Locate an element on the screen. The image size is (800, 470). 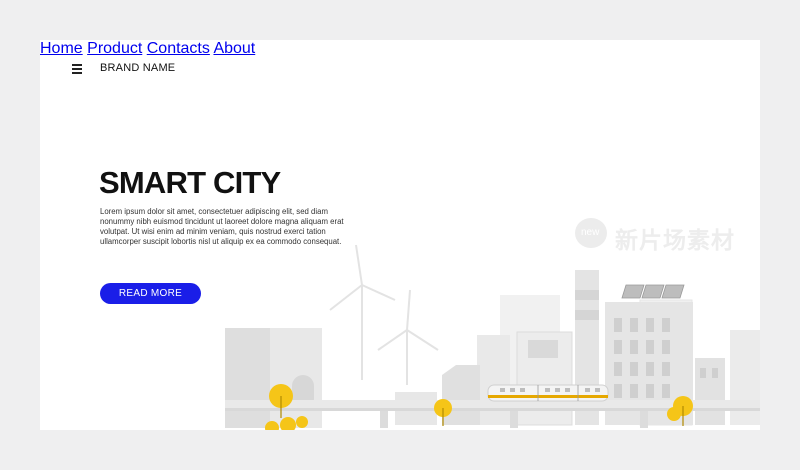
solar-panels is located at coordinates (653, 291).